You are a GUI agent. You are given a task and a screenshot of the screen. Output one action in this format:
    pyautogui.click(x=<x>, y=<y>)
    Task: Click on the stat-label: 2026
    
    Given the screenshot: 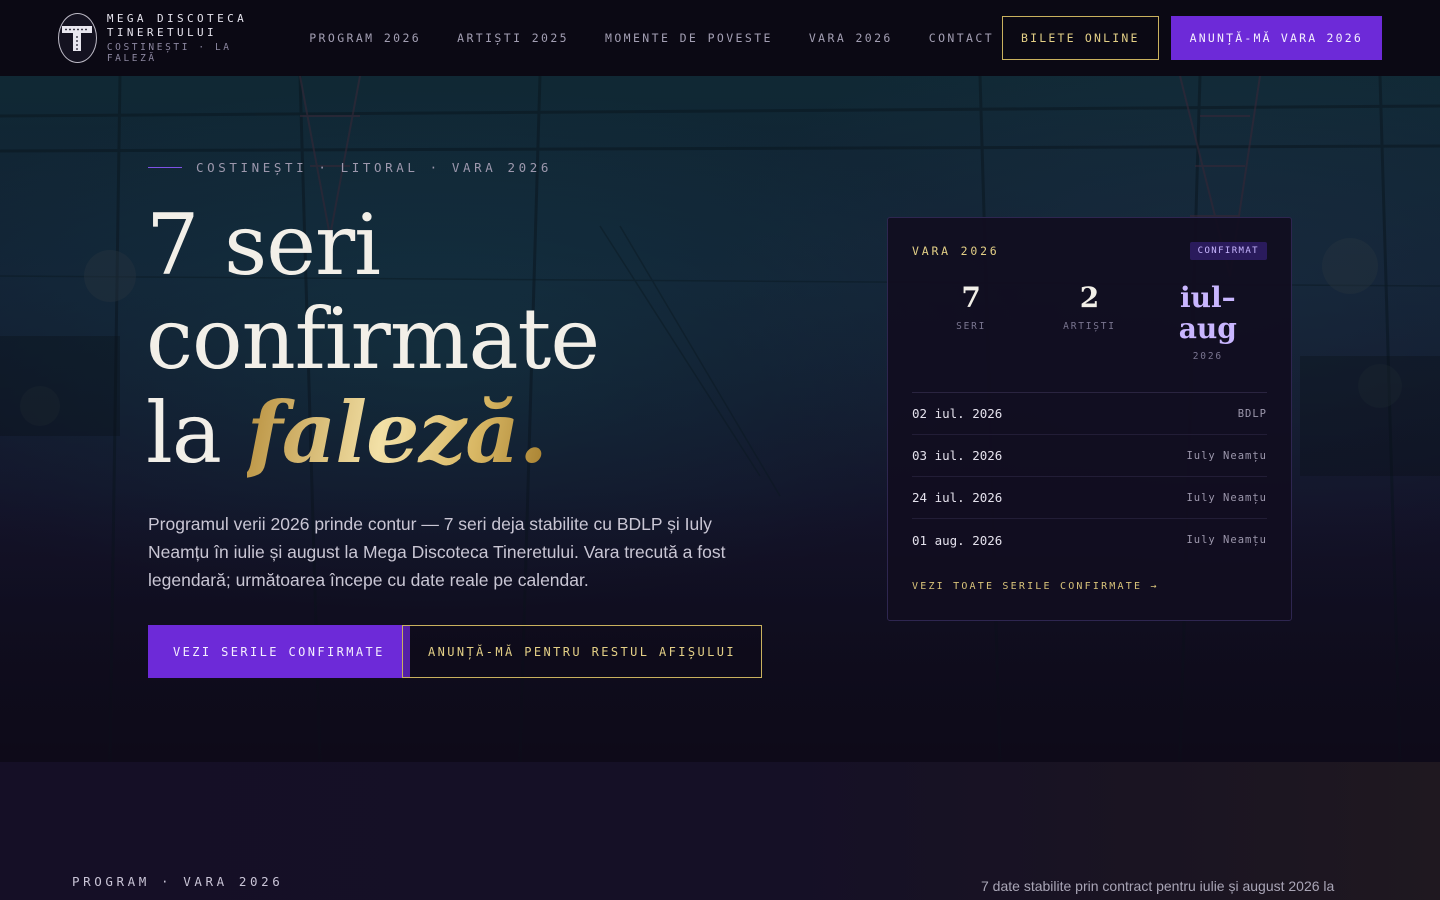 What is the action you would take?
    pyautogui.click(x=1207, y=356)
    